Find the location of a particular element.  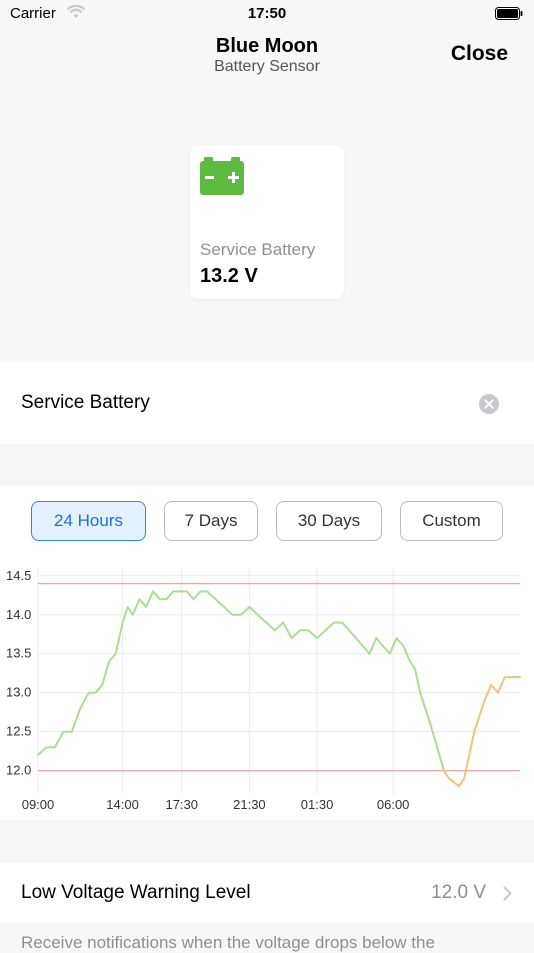

car-battery-icon is located at coordinates (222, 178).